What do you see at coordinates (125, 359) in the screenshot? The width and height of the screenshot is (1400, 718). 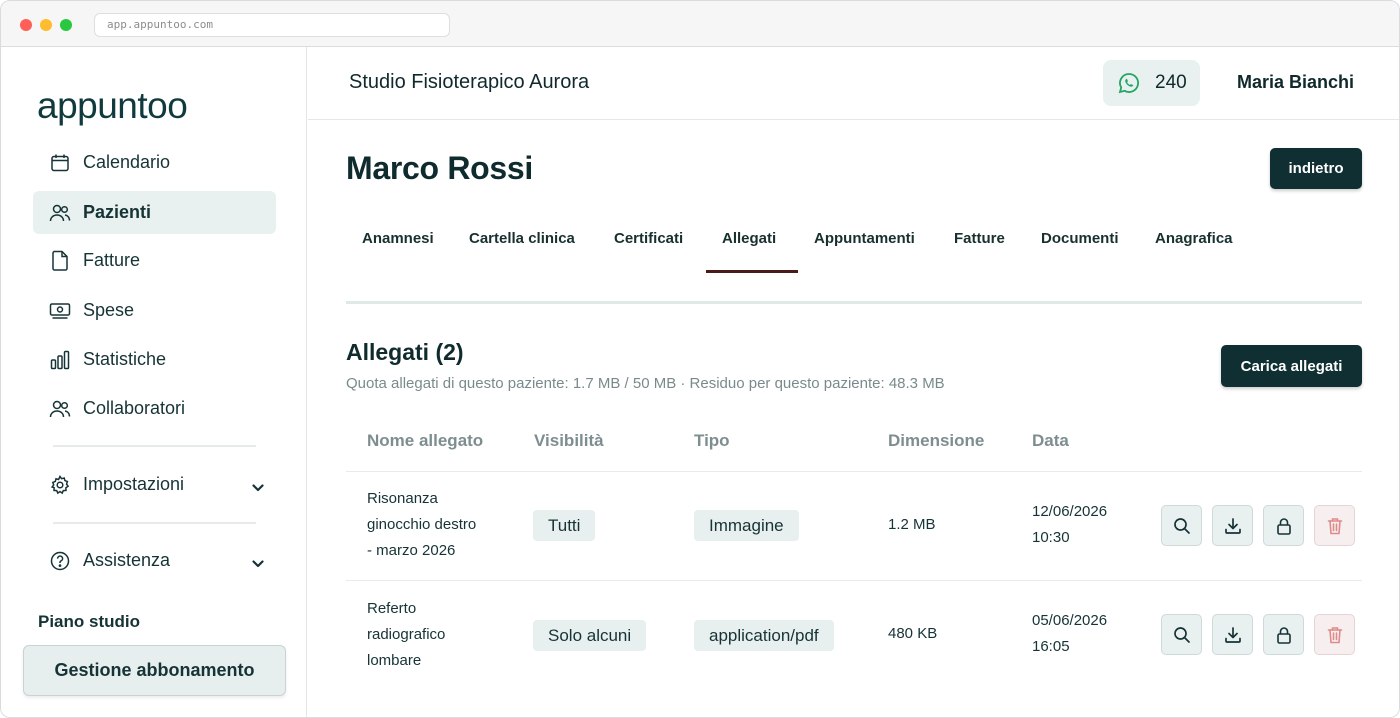 I see `sidebar-item-label: Statistiche` at bounding box center [125, 359].